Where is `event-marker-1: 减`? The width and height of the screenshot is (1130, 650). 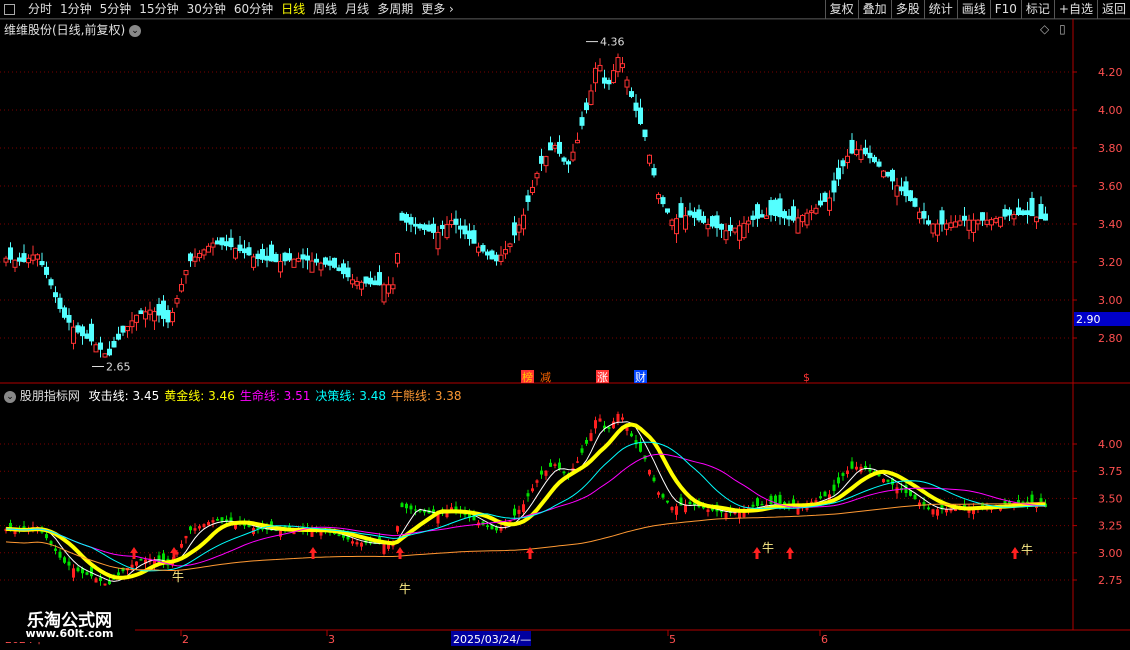
event-marker-1: 减 is located at coordinates (545, 377).